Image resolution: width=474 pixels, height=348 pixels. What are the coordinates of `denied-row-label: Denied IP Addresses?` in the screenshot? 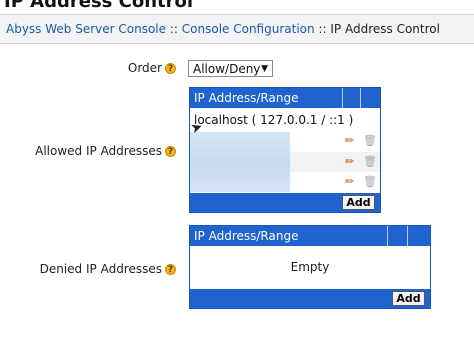 It's located at (108, 269).